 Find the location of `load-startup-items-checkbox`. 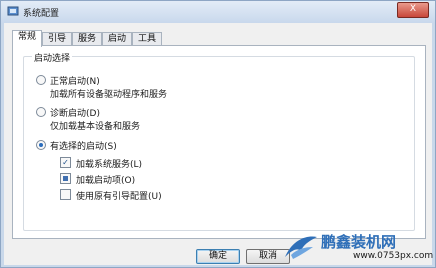

load-startup-items-checkbox is located at coordinates (65, 178).